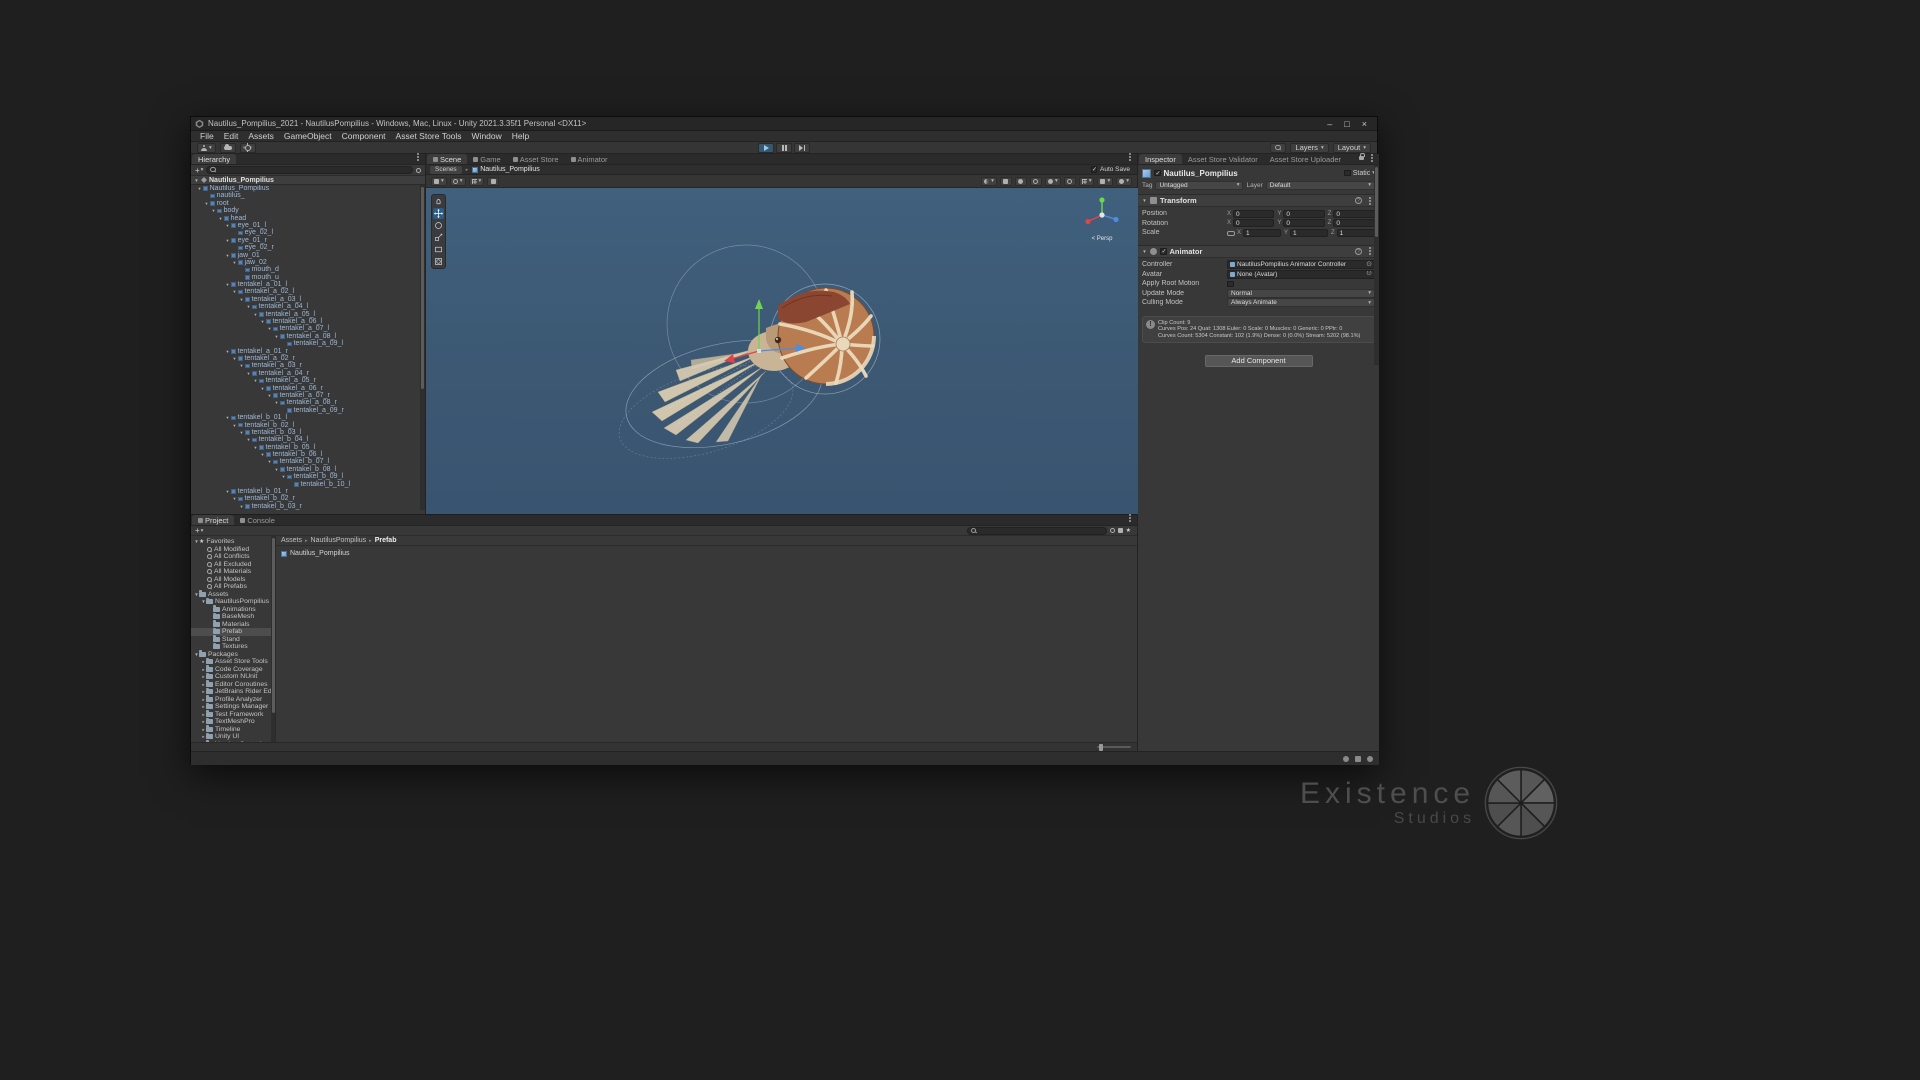 The height and width of the screenshot is (1080, 1920). What do you see at coordinates (233, 676) in the screenshot?
I see `project-tree-item-custom-nunit: ▸ Custom NUnit` at bounding box center [233, 676].